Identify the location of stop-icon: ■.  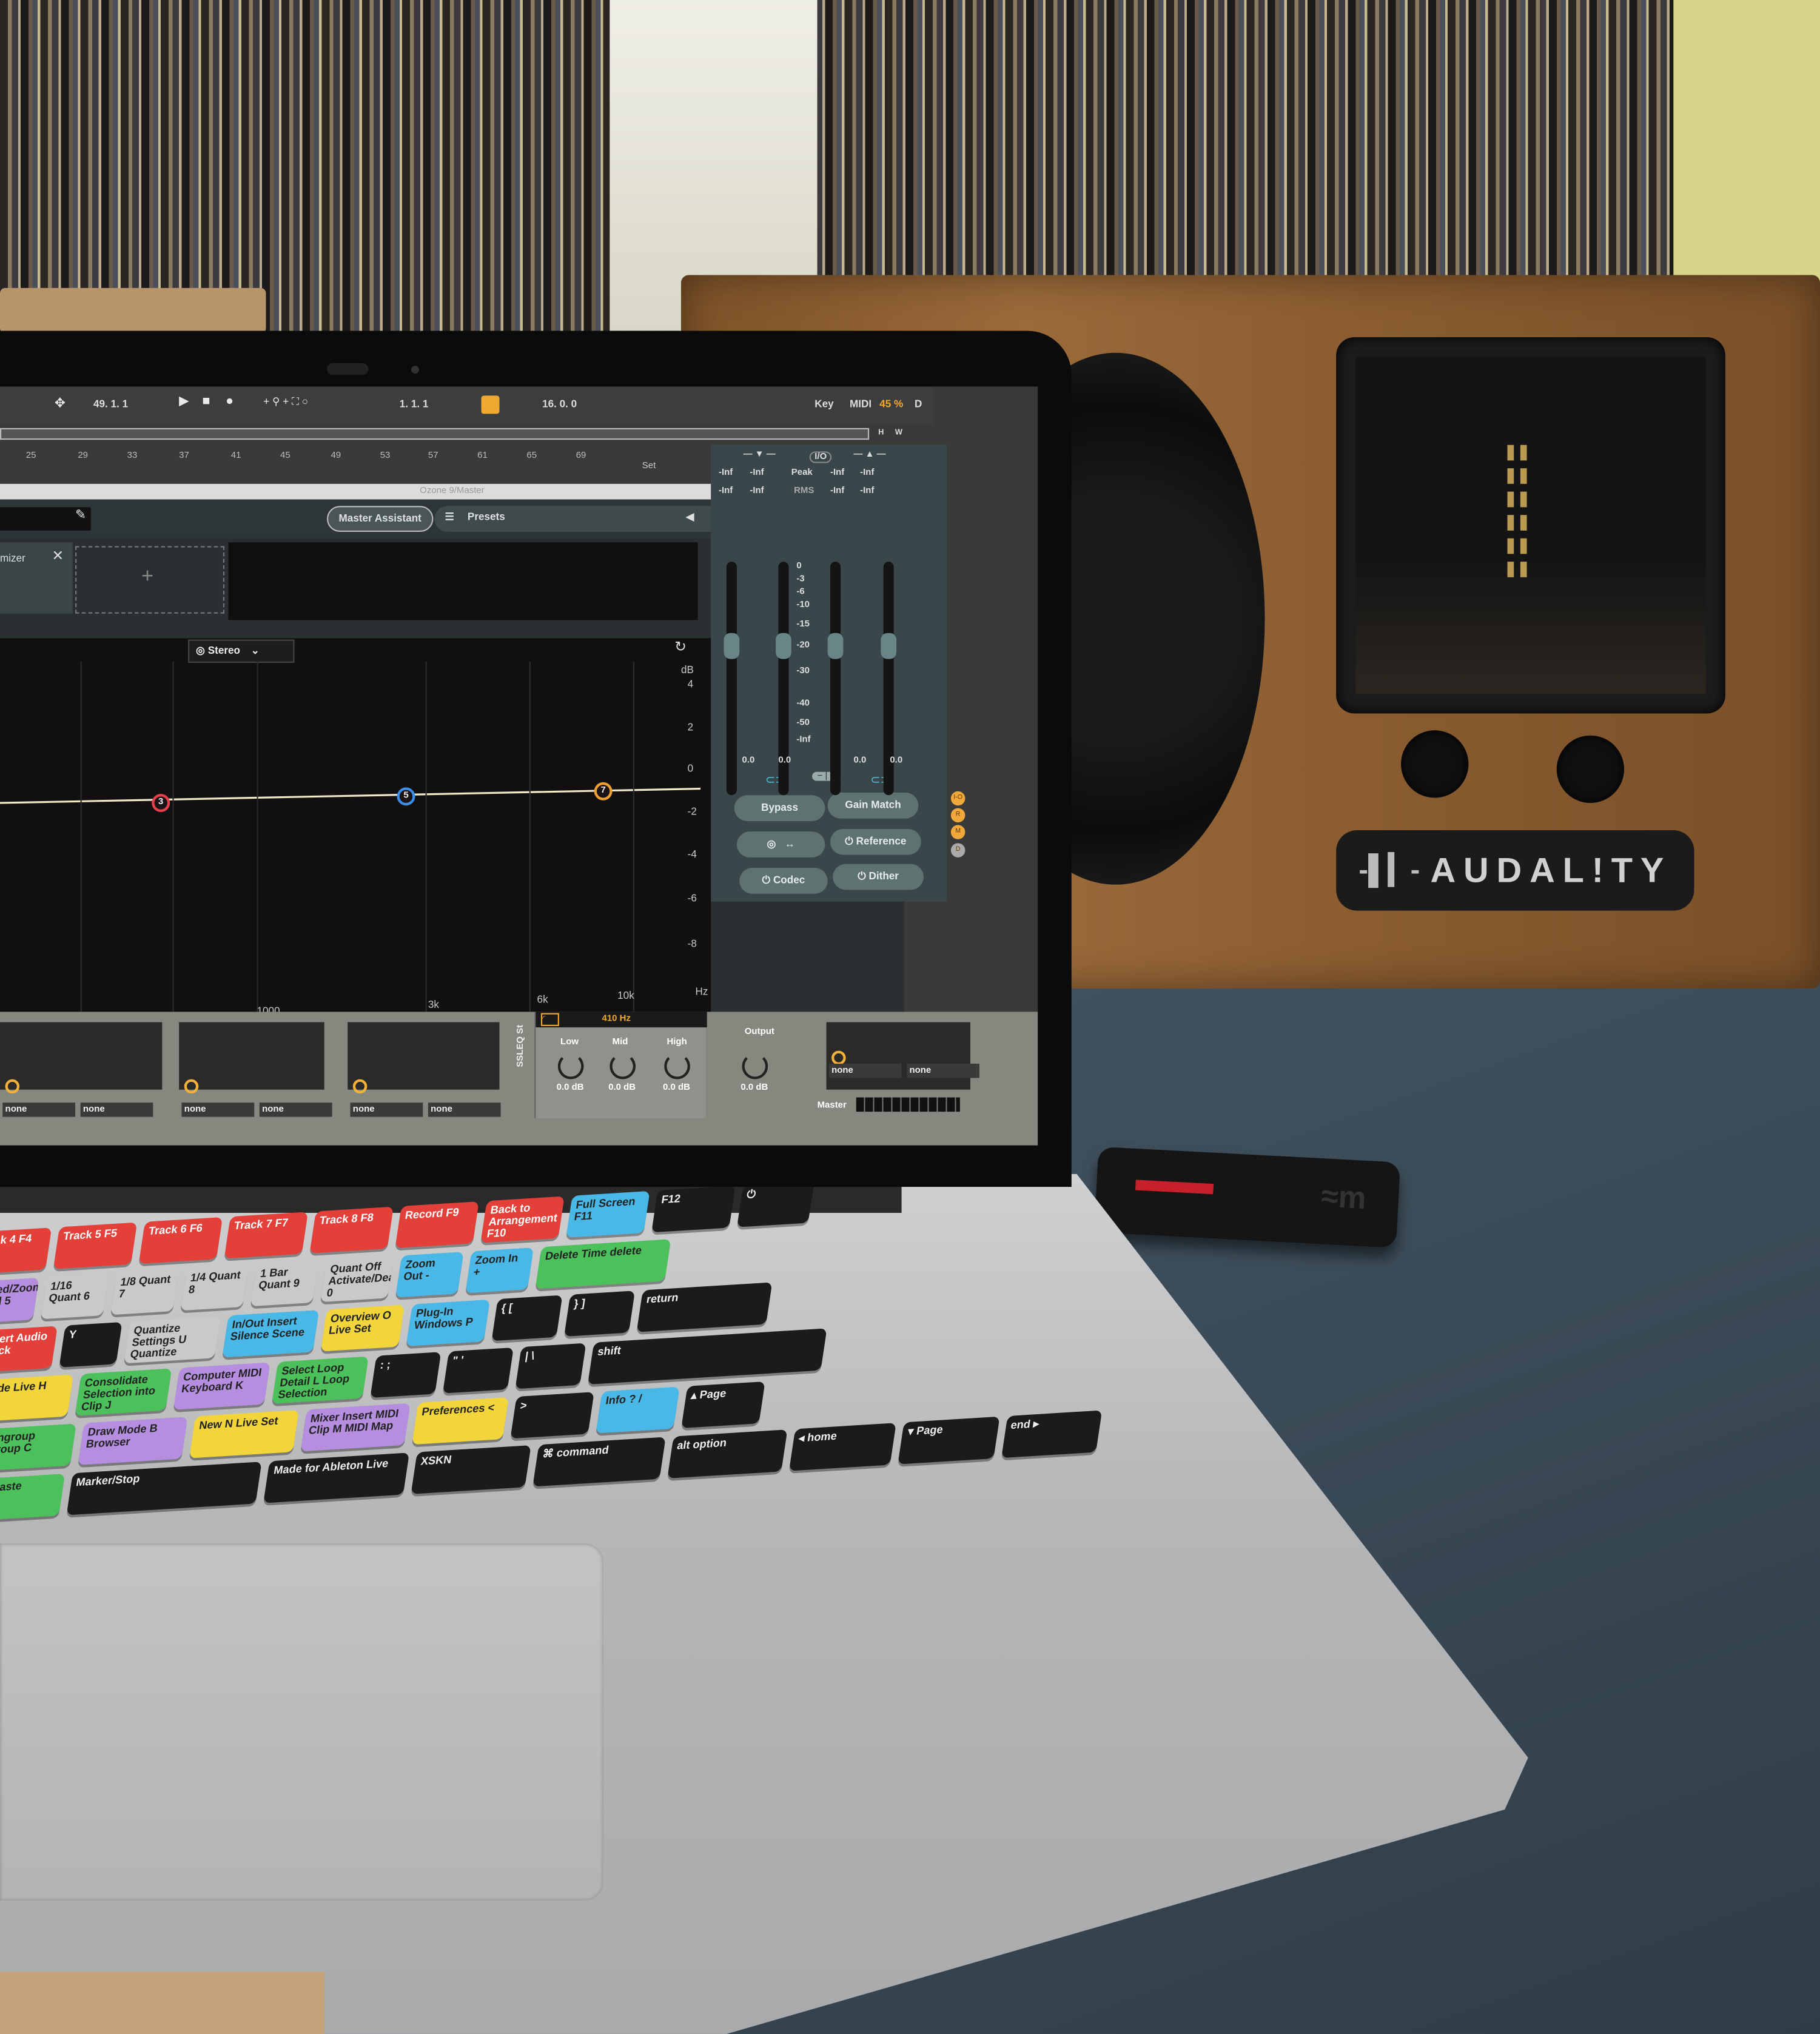
(206, 401).